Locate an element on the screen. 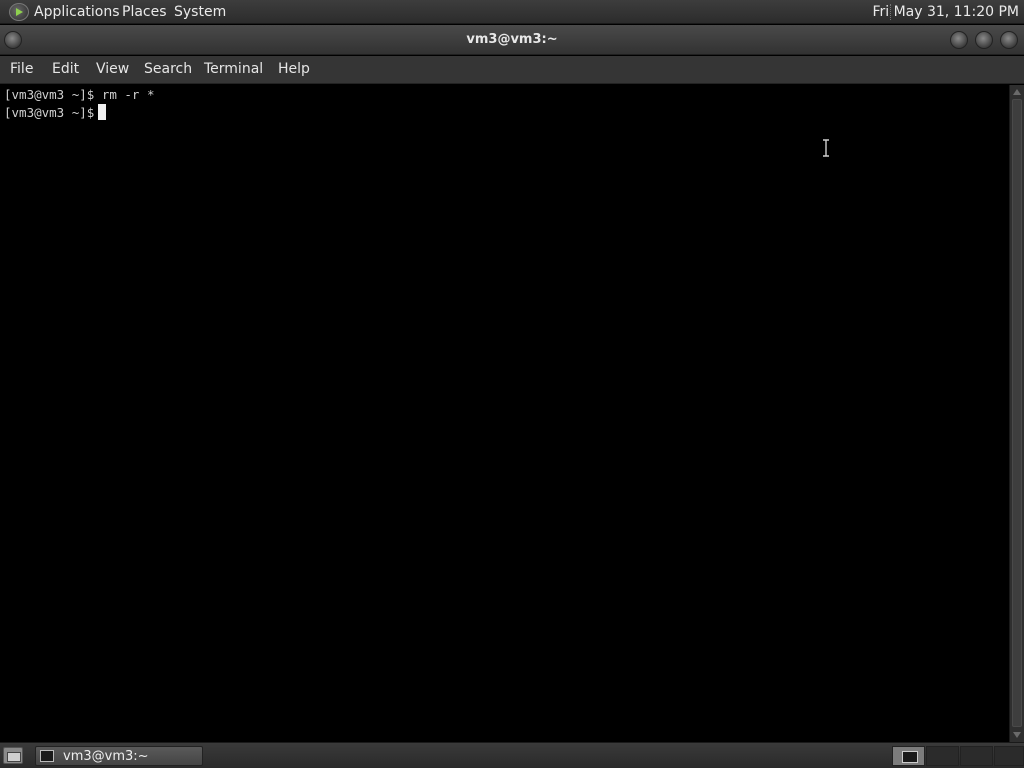 The image size is (1024, 768). terminal-menubar: File Edit View Search Terminal Help is located at coordinates (512, 70).